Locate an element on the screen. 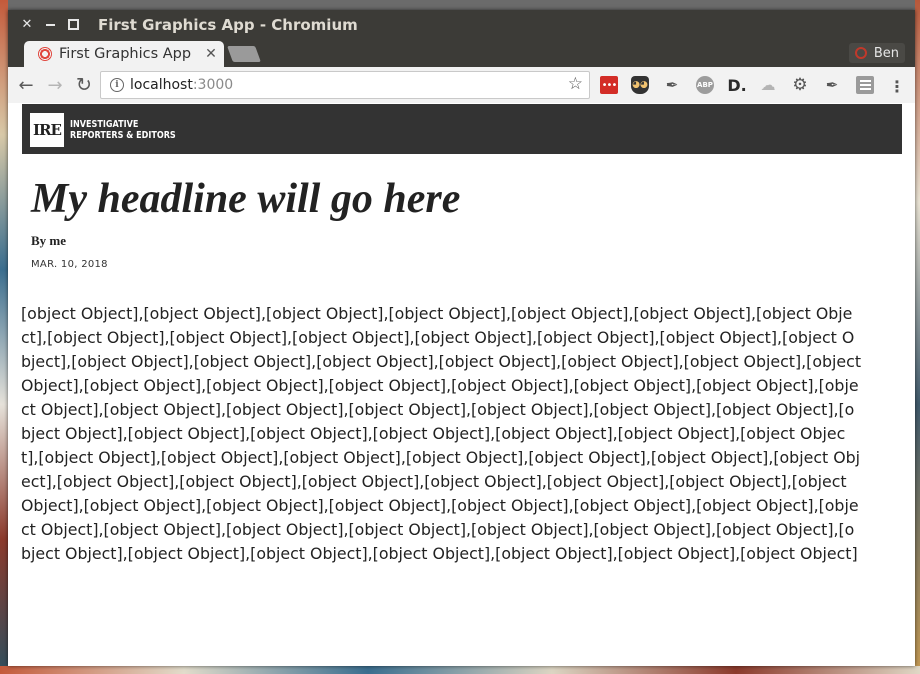  tab-label: First Graphics App is located at coordinates (125, 54).